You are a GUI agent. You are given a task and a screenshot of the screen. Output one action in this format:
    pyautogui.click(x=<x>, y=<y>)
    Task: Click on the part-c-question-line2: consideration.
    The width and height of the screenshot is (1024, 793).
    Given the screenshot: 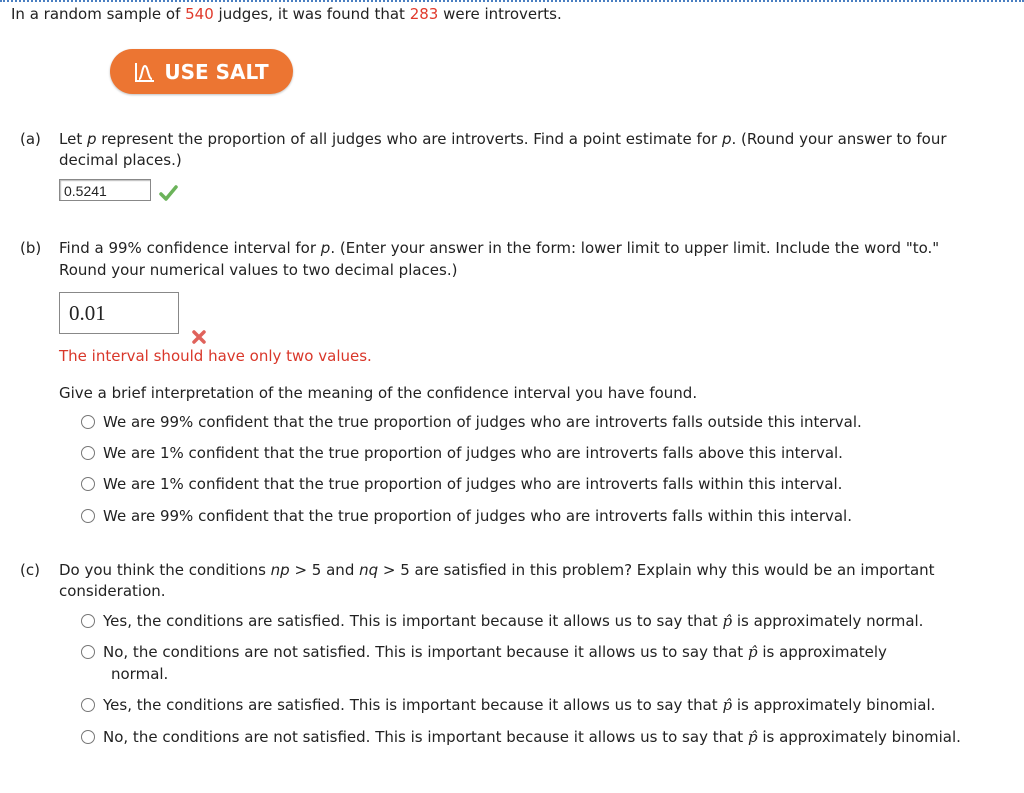 What is the action you would take?
    pyautogui.click(x=112, y=591)
    